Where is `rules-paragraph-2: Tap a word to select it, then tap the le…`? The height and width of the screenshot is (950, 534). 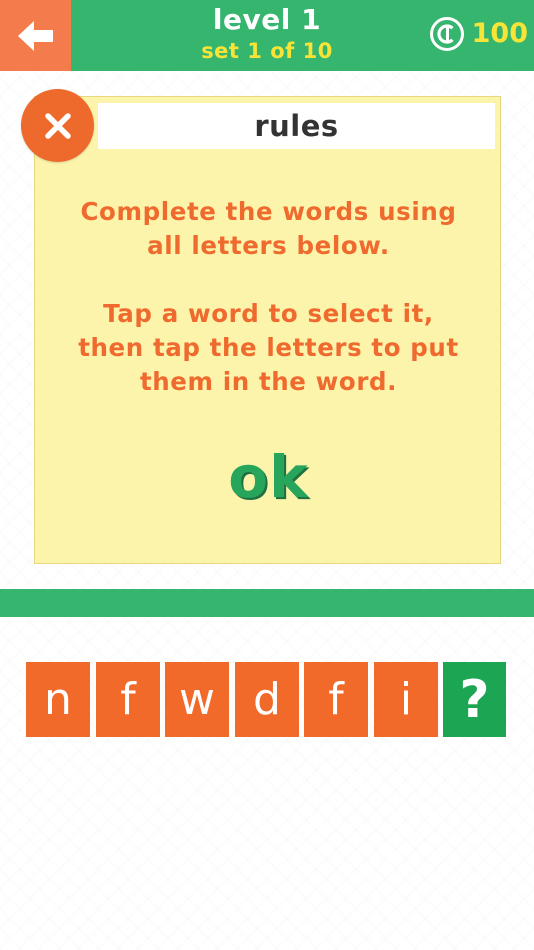 rules-paragraph-2: Tap a word to select it, then tap the le… is located at coordinates (268, 347).